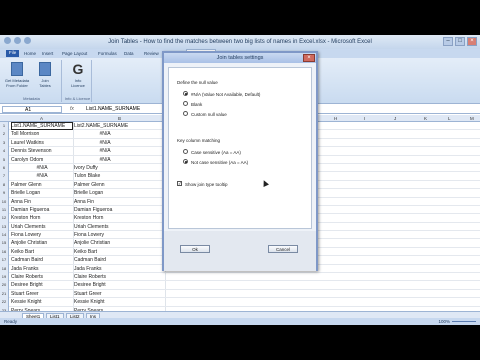 Image resolution: width=480 pixels, height=360 pixels. Describe the element at coordinates (42, 302) in the screenshot. I see `cell-a: Kessie Knight` at that location.